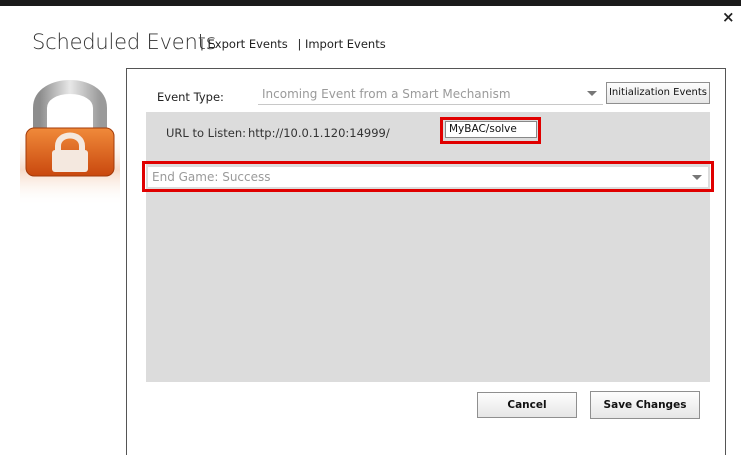 This screenshot has width=741, height=455. What do you see at coordinates (428, 177) in the screenshot?
I see `end-game-select: End Game: Success` at bounding box center [428, 177].